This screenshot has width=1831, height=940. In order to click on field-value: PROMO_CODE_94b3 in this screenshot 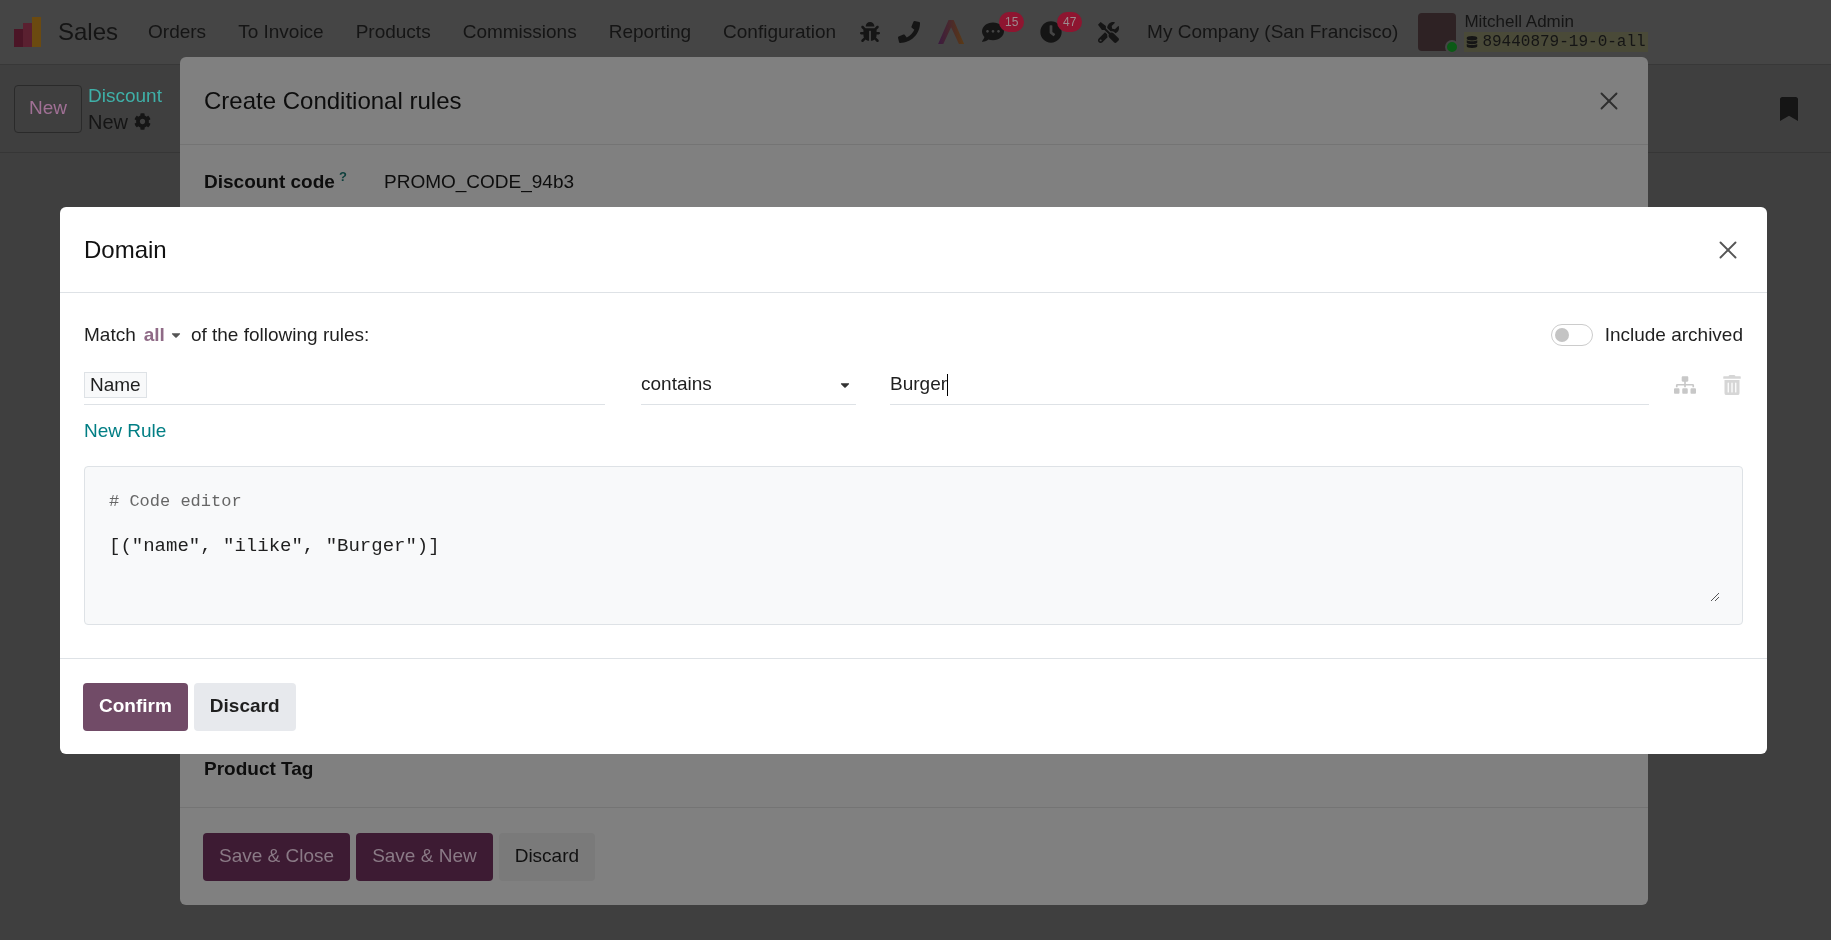, I will do `click(479, 182)`.